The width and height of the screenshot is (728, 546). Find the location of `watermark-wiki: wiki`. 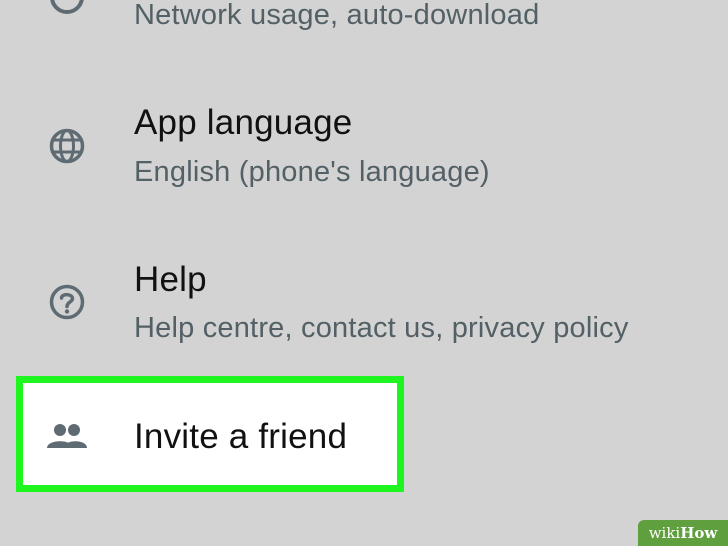

watermark-wiki: wiki is located at coordinates (664, 533).